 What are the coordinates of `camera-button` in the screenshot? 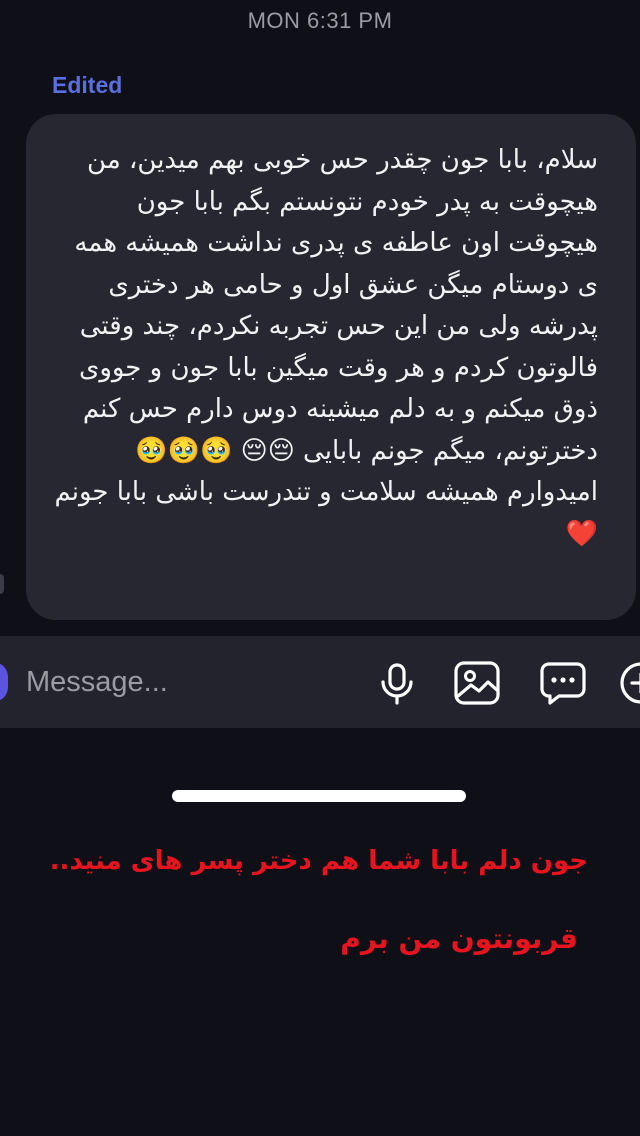 It's located at (4, 682).